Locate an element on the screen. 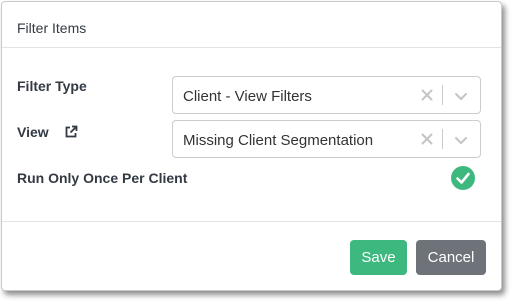 The height and width of the screenshot is (302, 512). external-link-icon is located at coordinates (71, 132).